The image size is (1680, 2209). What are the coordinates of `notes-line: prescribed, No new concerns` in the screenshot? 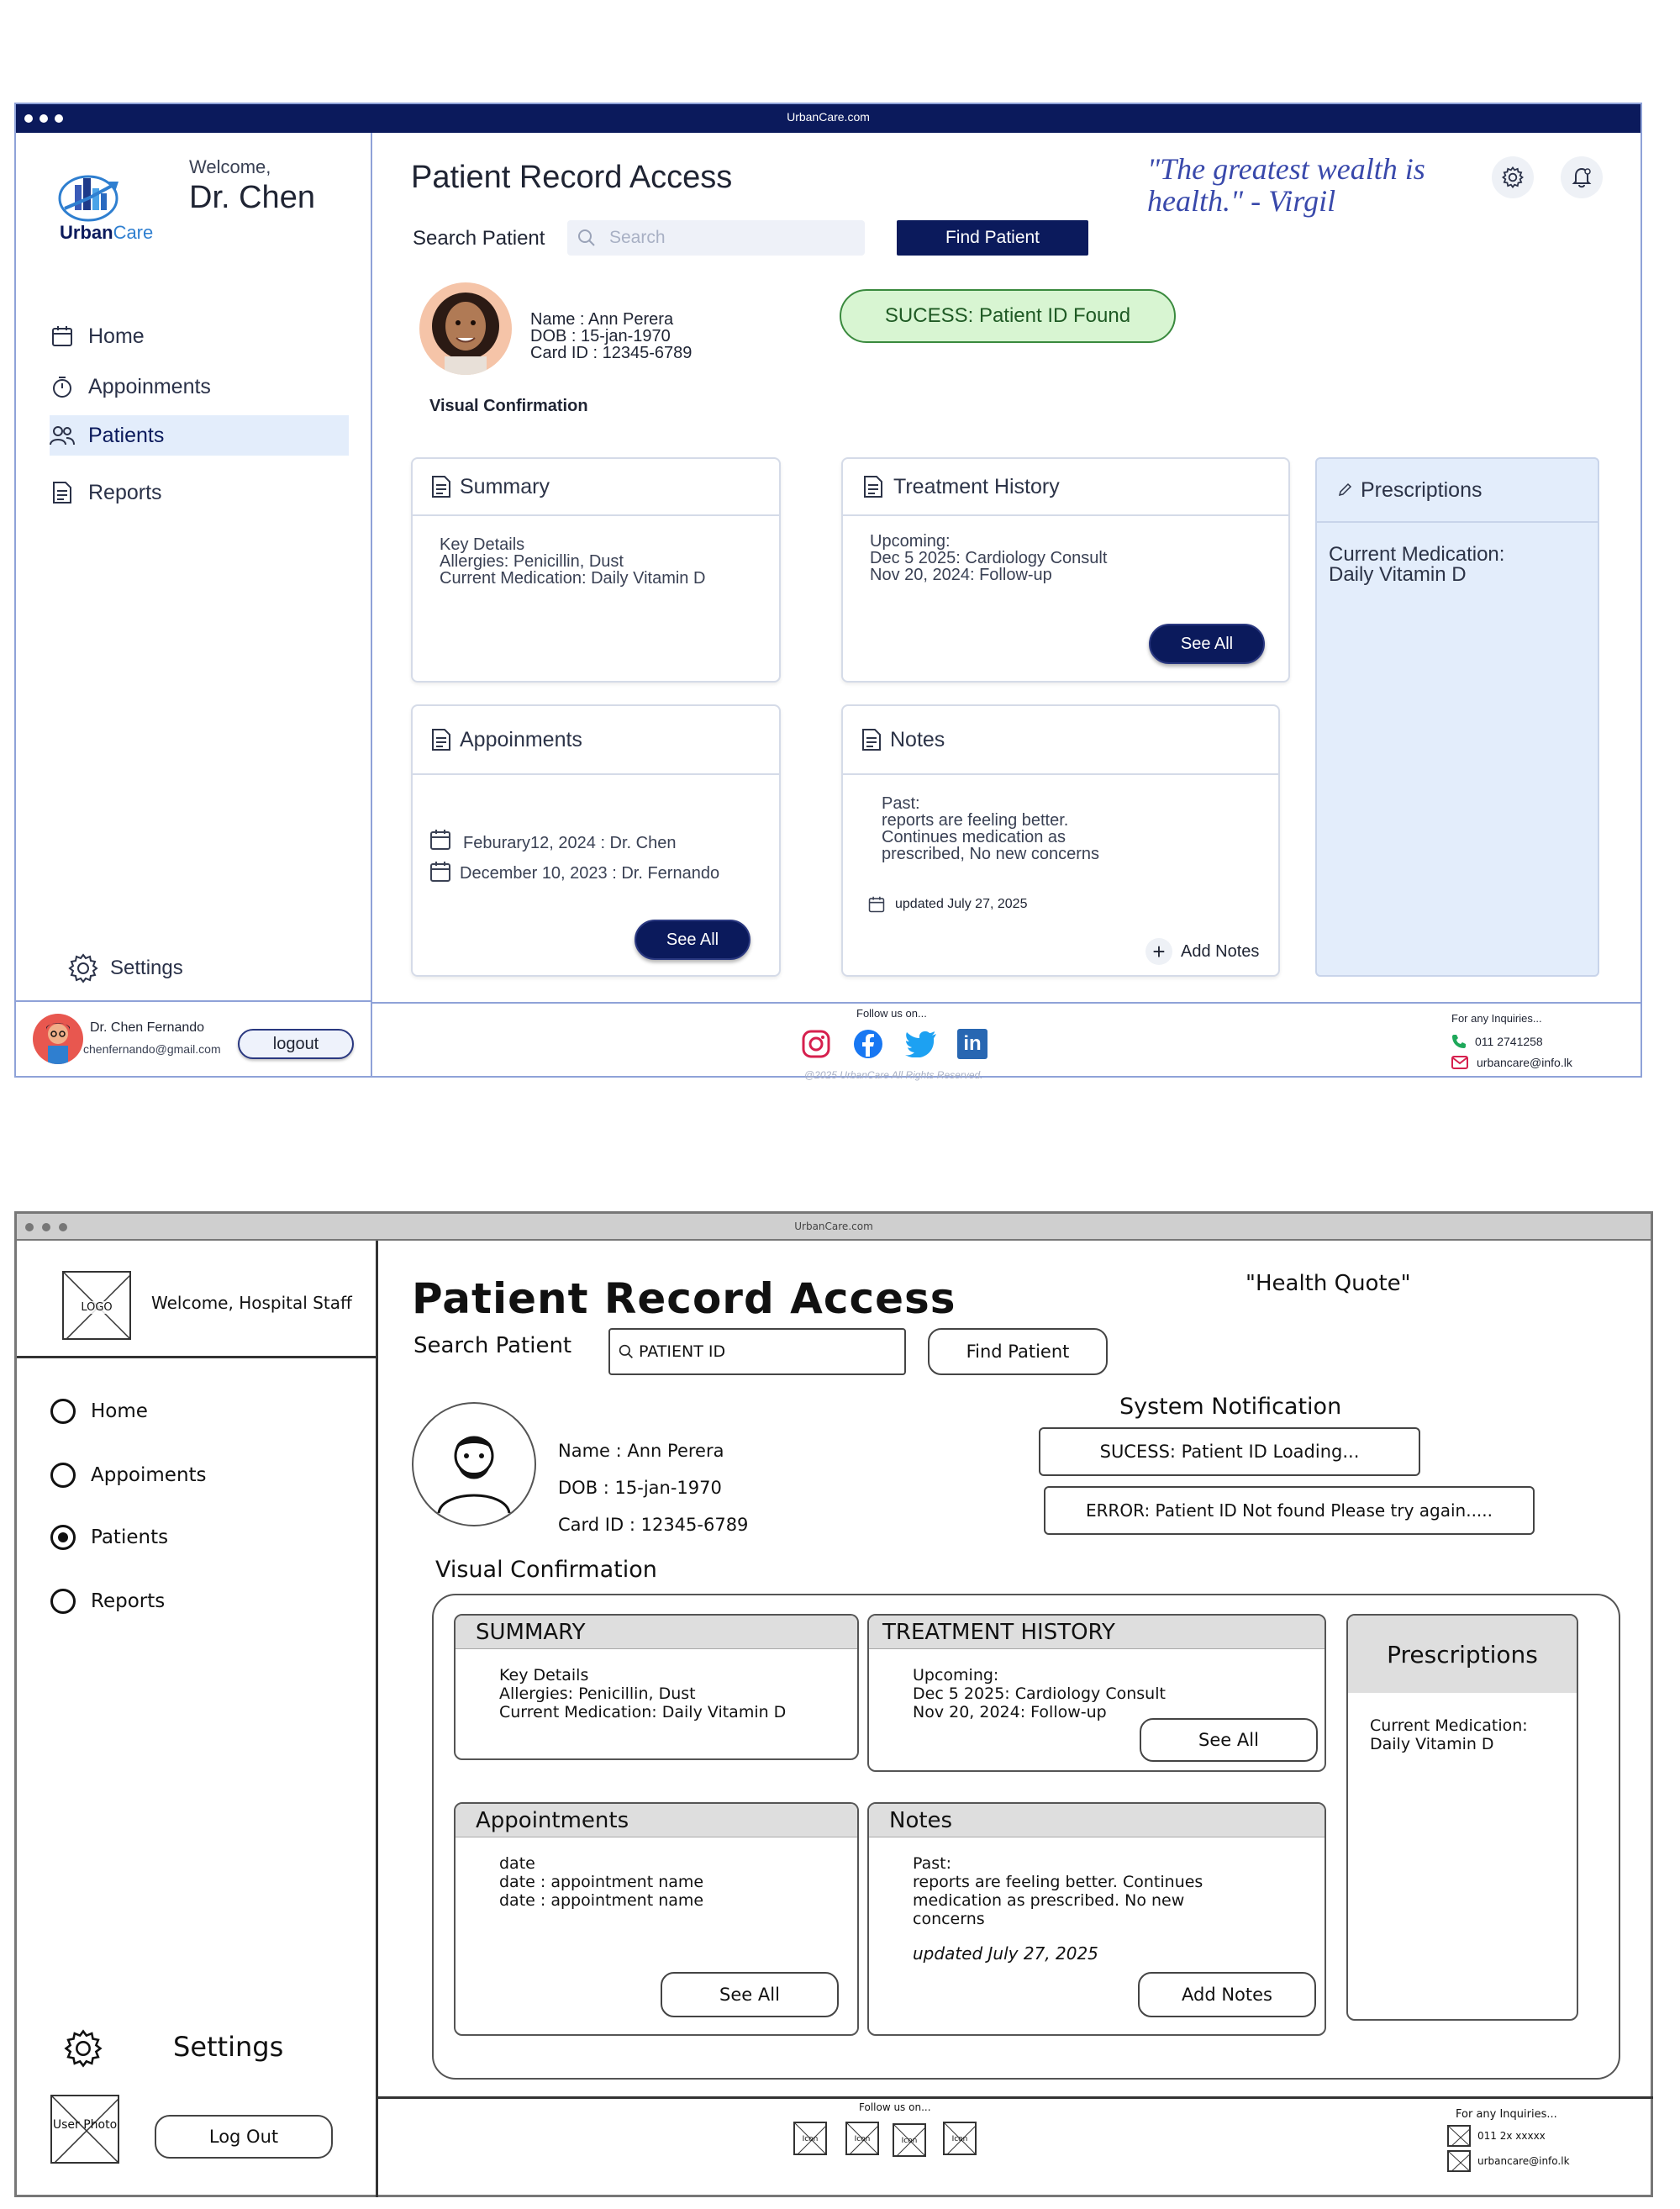 It's located at (991, 854).